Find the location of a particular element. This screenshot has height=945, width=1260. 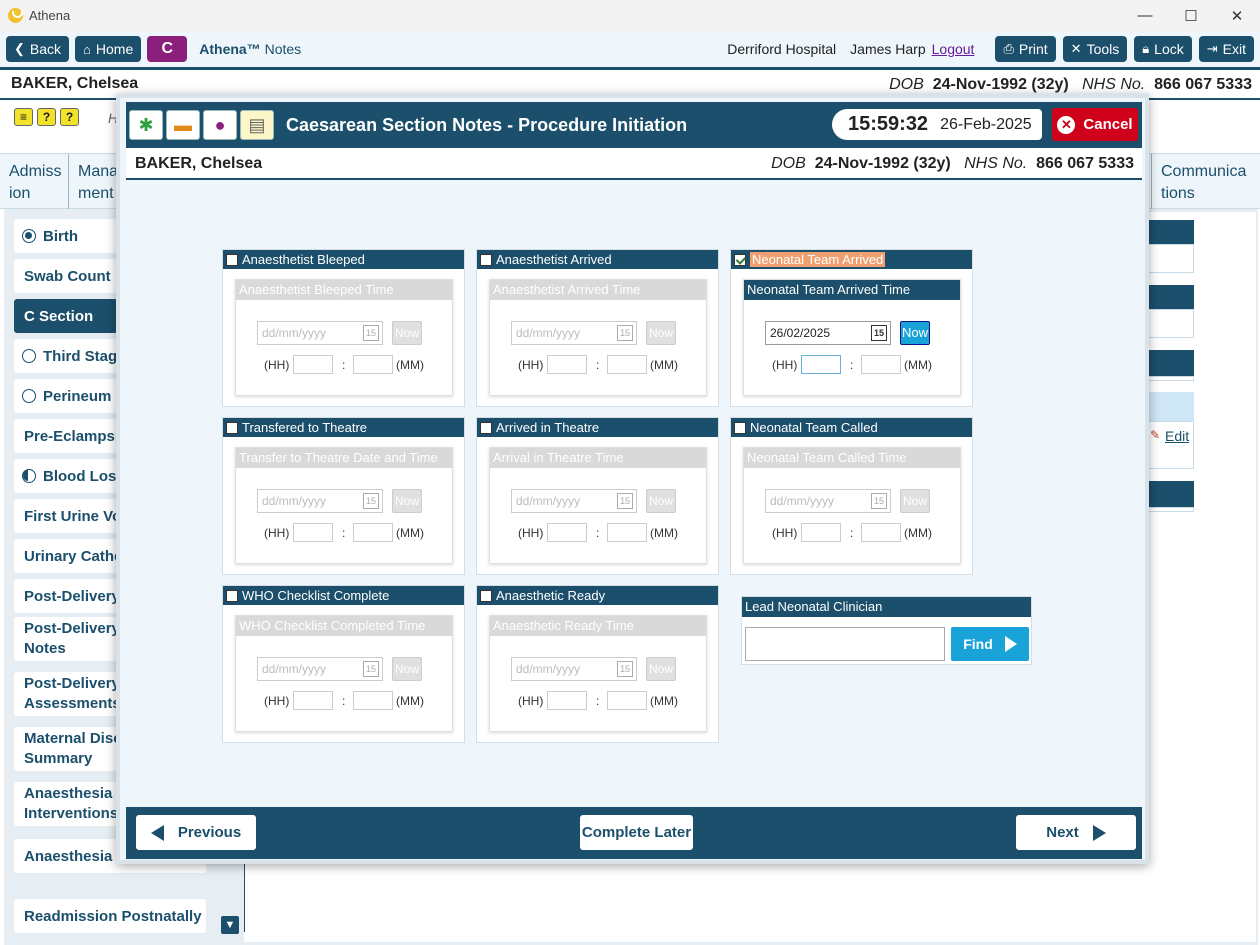

right-panel-header is located at coordinates (1169, 363).